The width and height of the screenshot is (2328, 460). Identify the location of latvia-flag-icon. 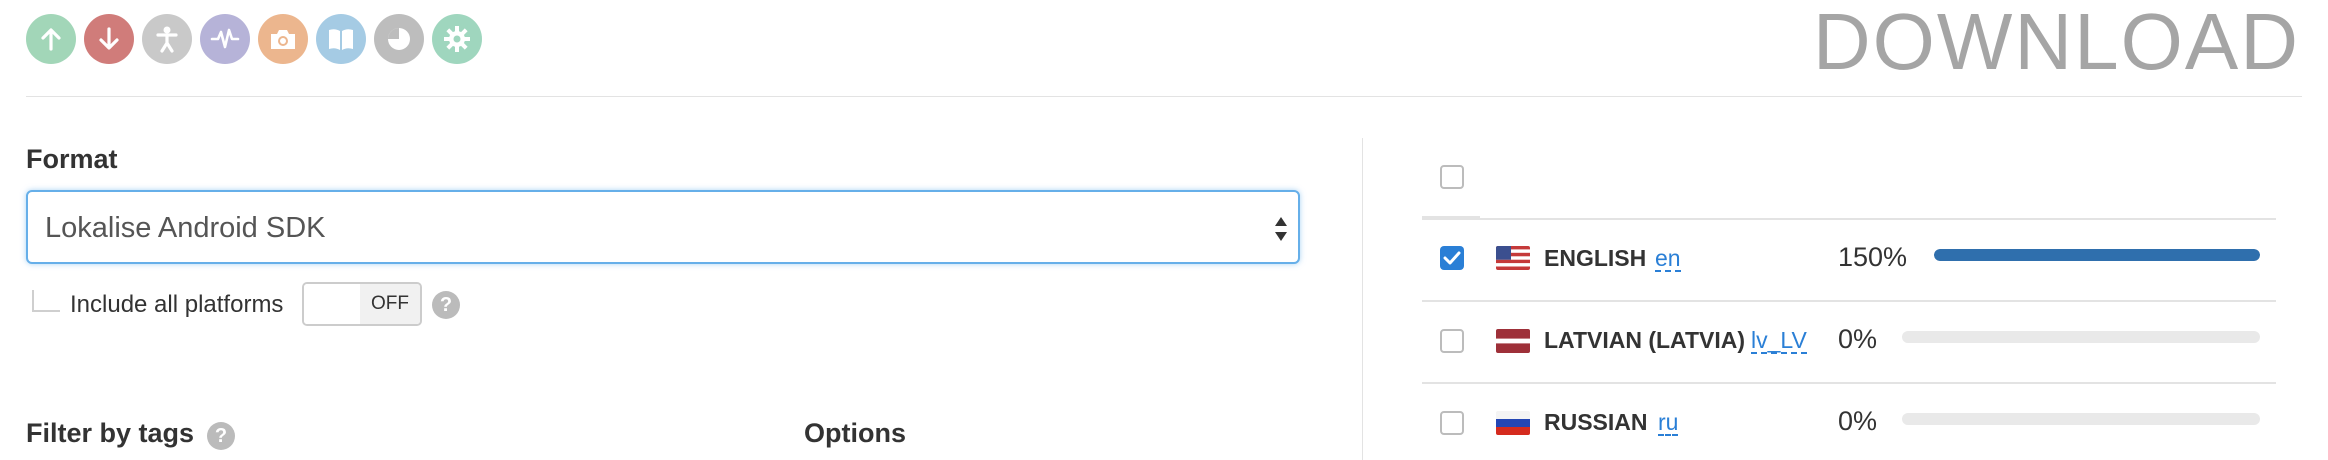
(1513, 341).